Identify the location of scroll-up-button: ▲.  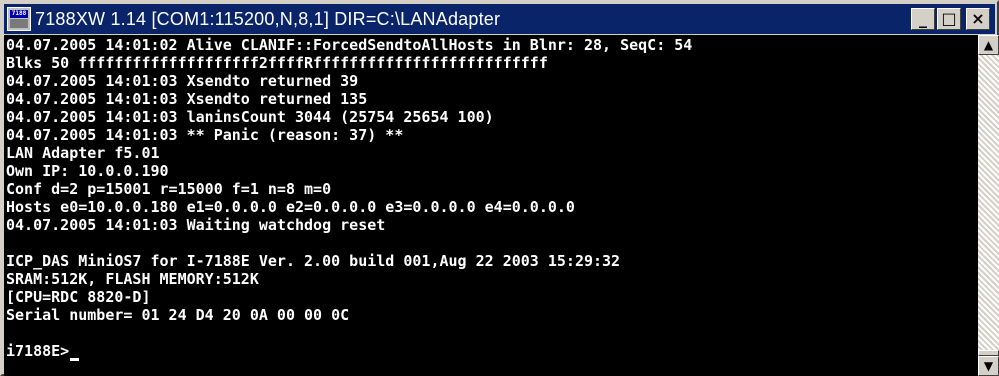
(988, 45).